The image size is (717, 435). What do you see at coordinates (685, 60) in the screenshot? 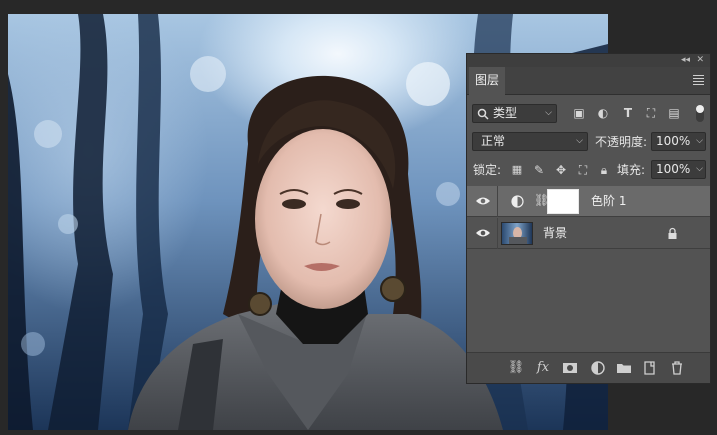
I see `collapse-panel-icon: ◂◂` at bounding box center [685, 60].